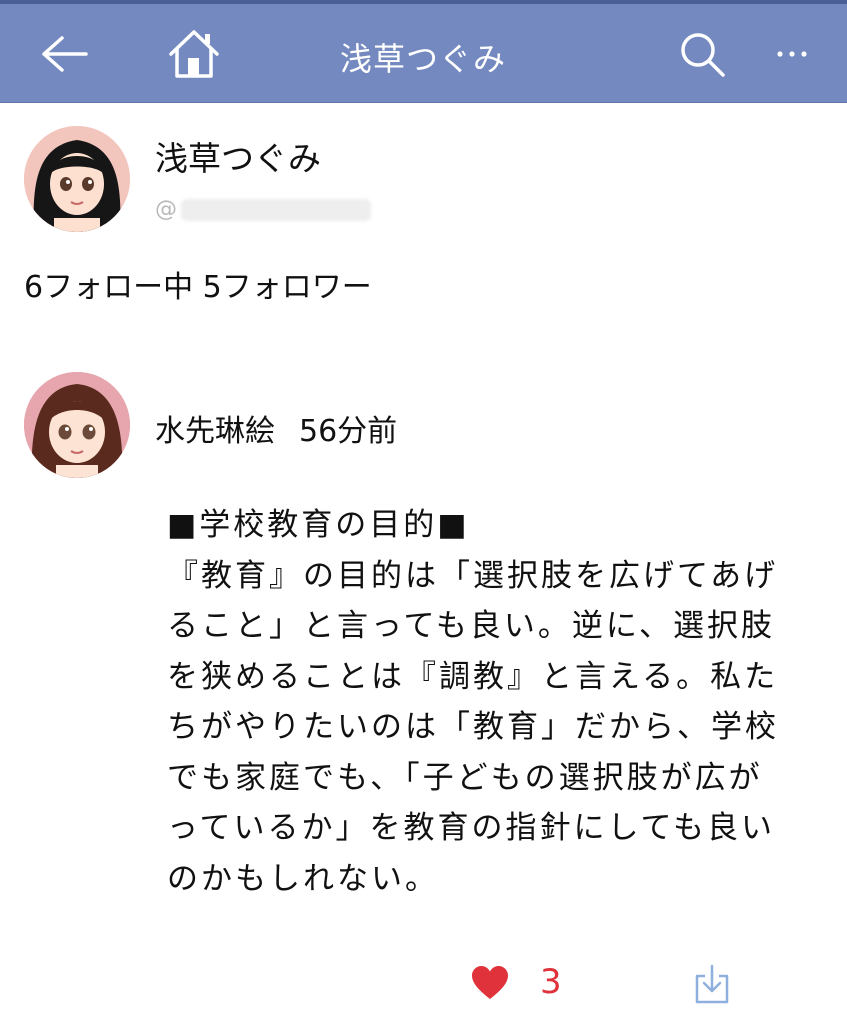 The image size is (847, 1024). I want to click on heart-icon, so click(490, 983).